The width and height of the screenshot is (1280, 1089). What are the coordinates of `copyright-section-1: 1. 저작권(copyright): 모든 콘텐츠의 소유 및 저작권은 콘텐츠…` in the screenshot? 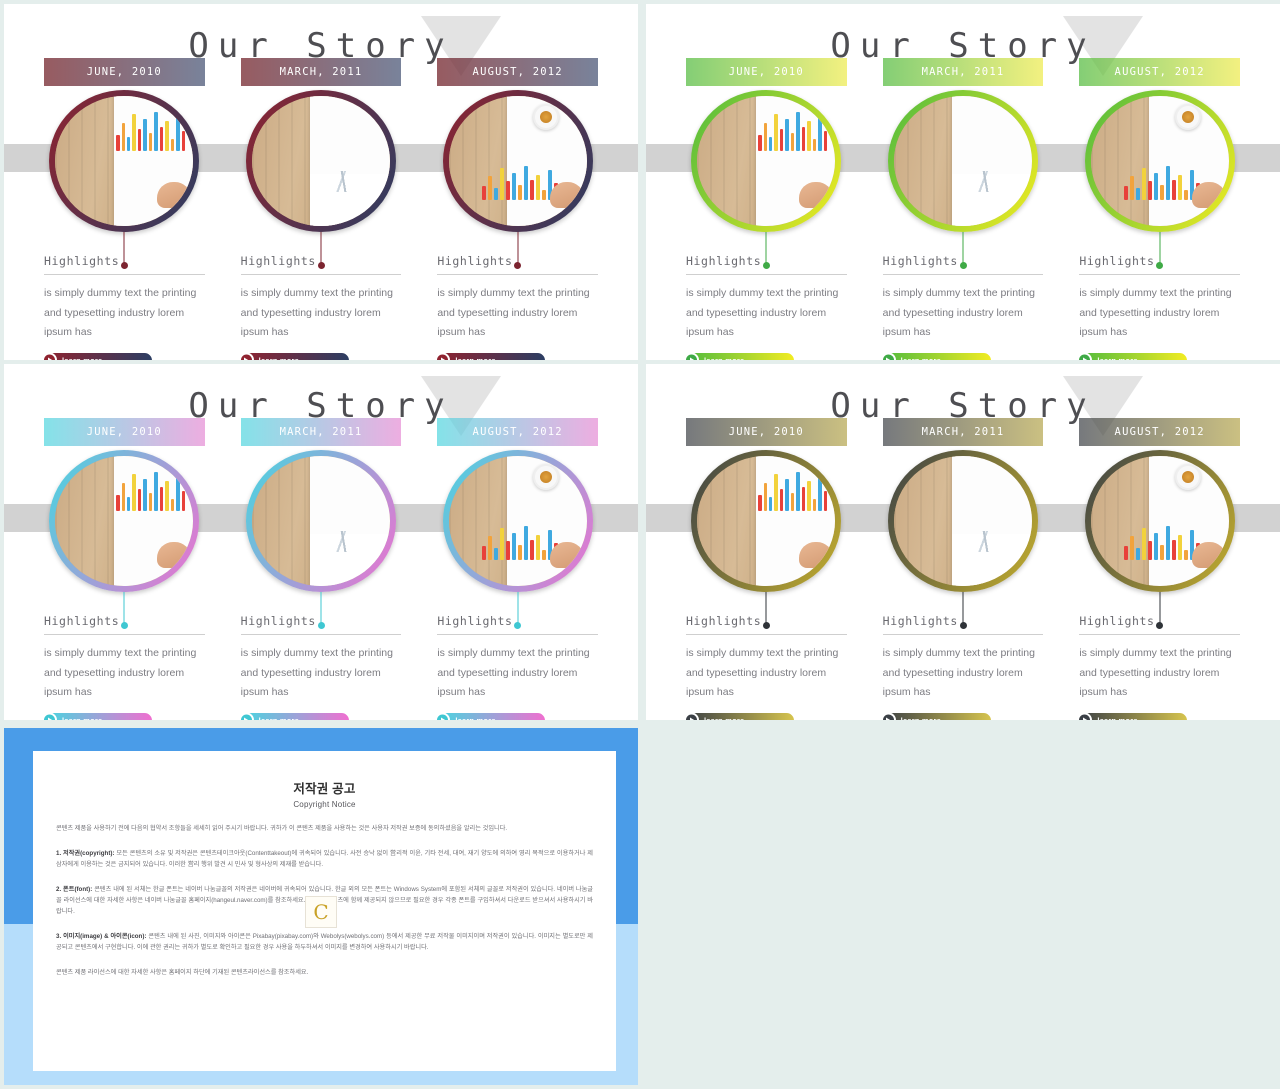 It's located at (324, 859).